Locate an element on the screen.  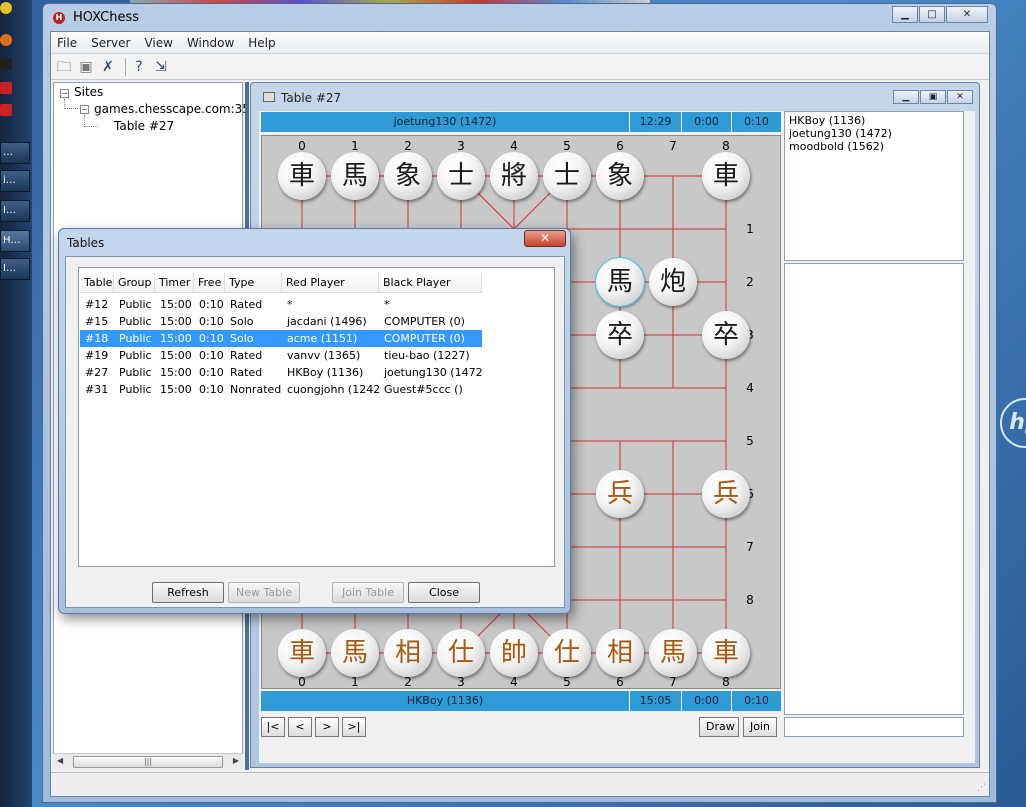
resize-grip-icon: ⋰ is located at coordinates (981, 788).